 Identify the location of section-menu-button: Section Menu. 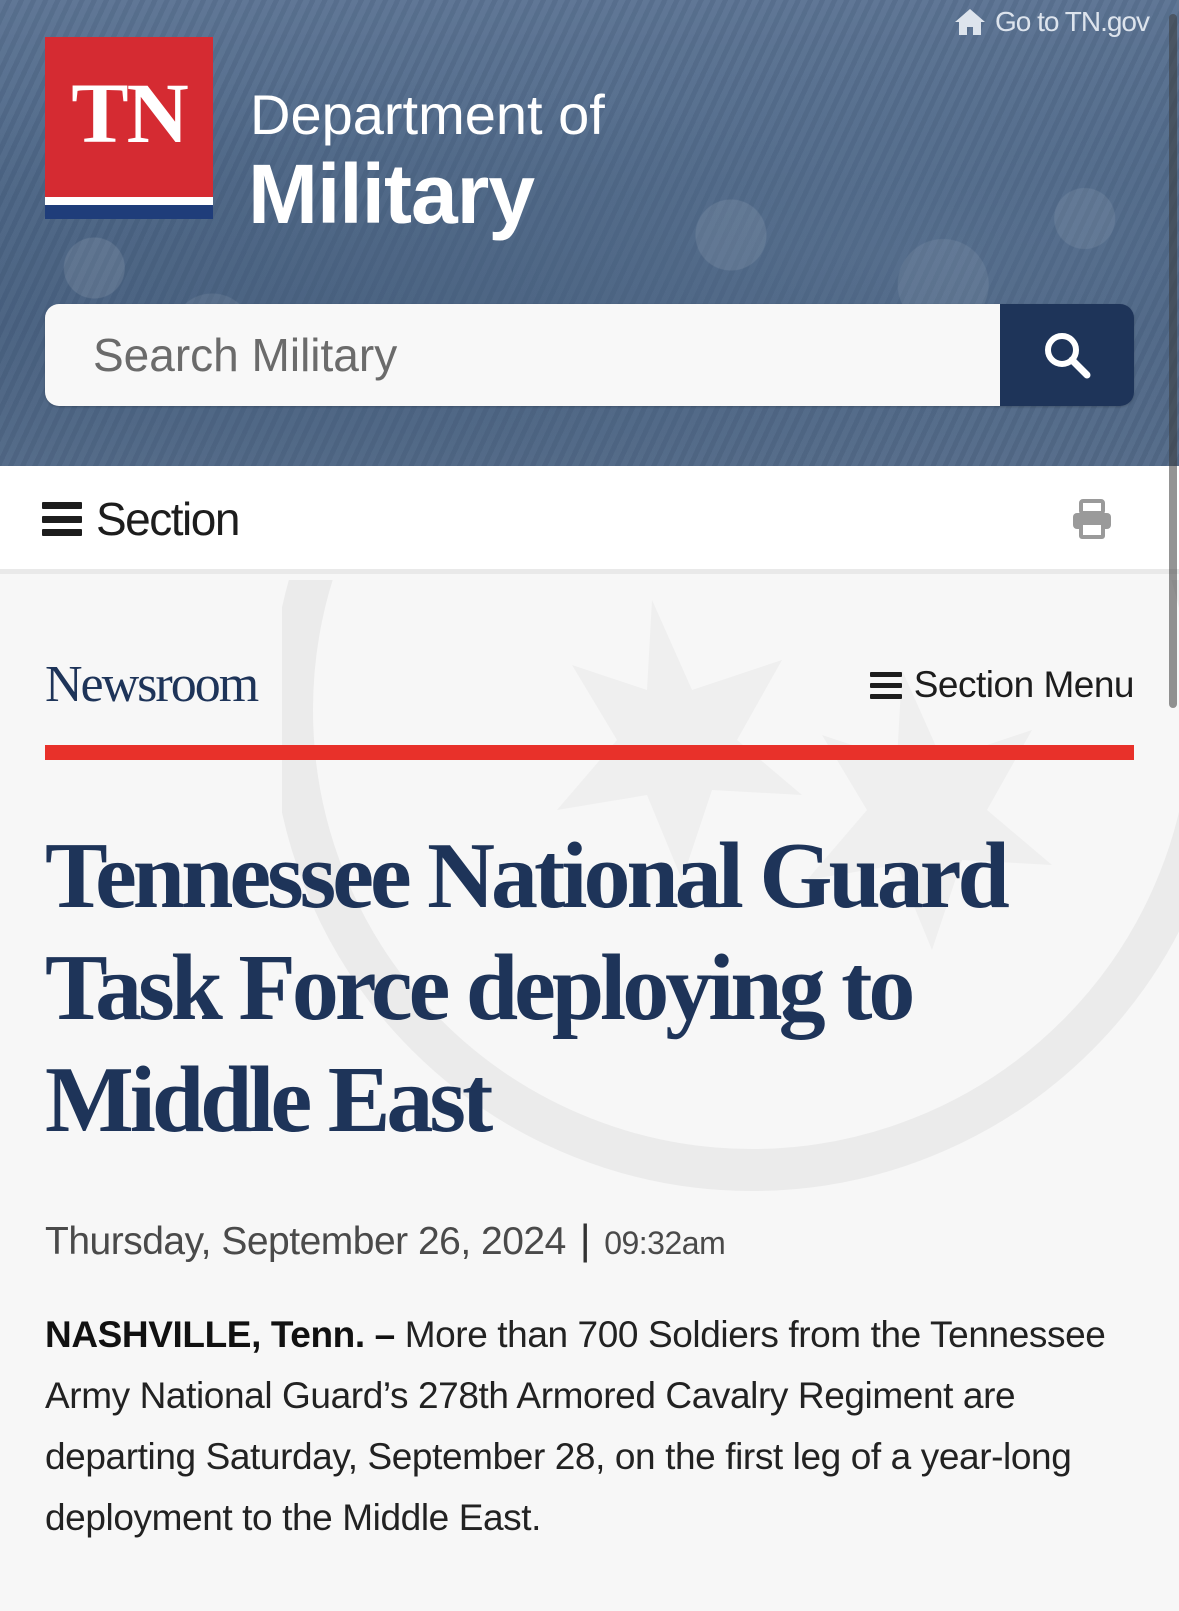
(1002, 685).